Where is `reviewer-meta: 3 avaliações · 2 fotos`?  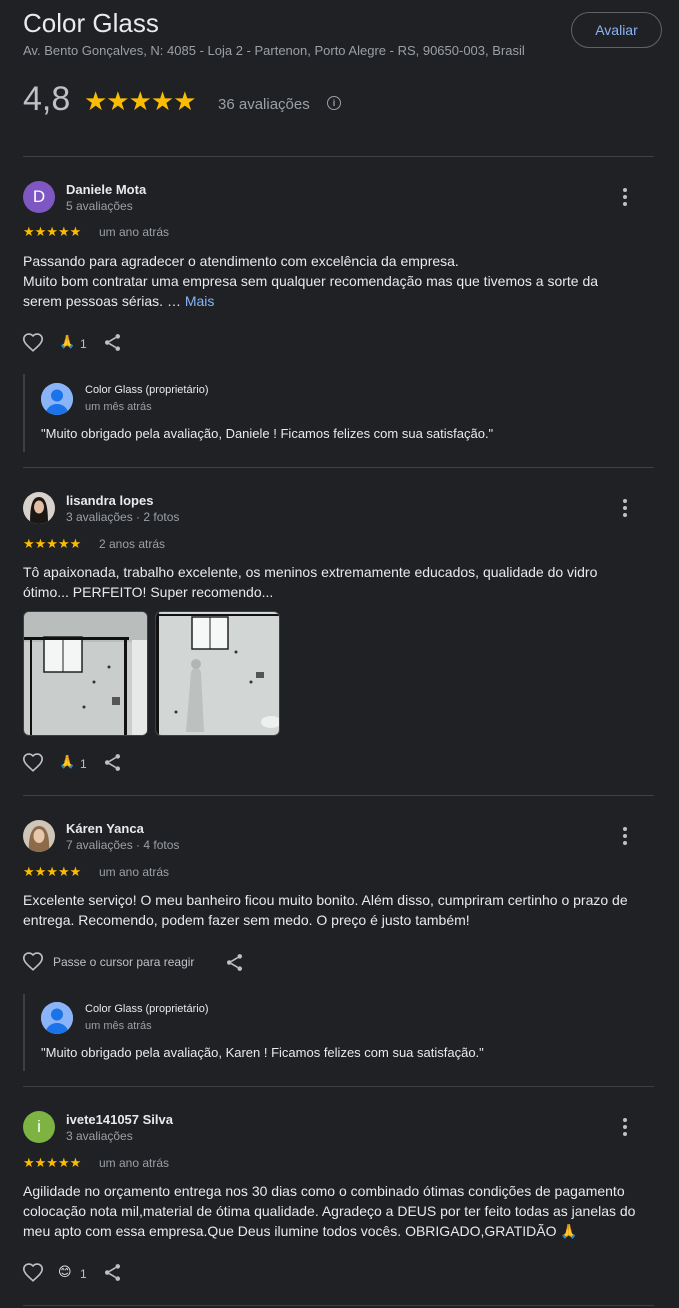
reviewer-meta: 3 avaliações · 2 fotos is located at coordinates (123, 517).